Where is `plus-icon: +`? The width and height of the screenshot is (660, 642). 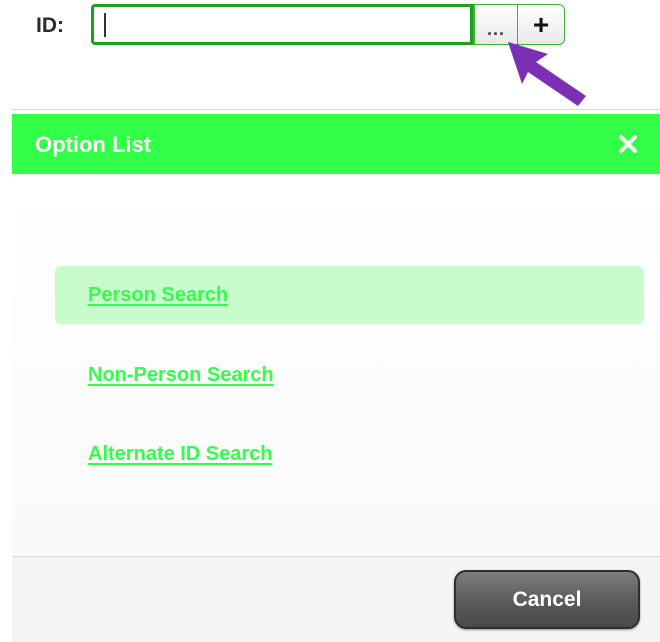
plus-icon: + is located at coordinates (541, 24).